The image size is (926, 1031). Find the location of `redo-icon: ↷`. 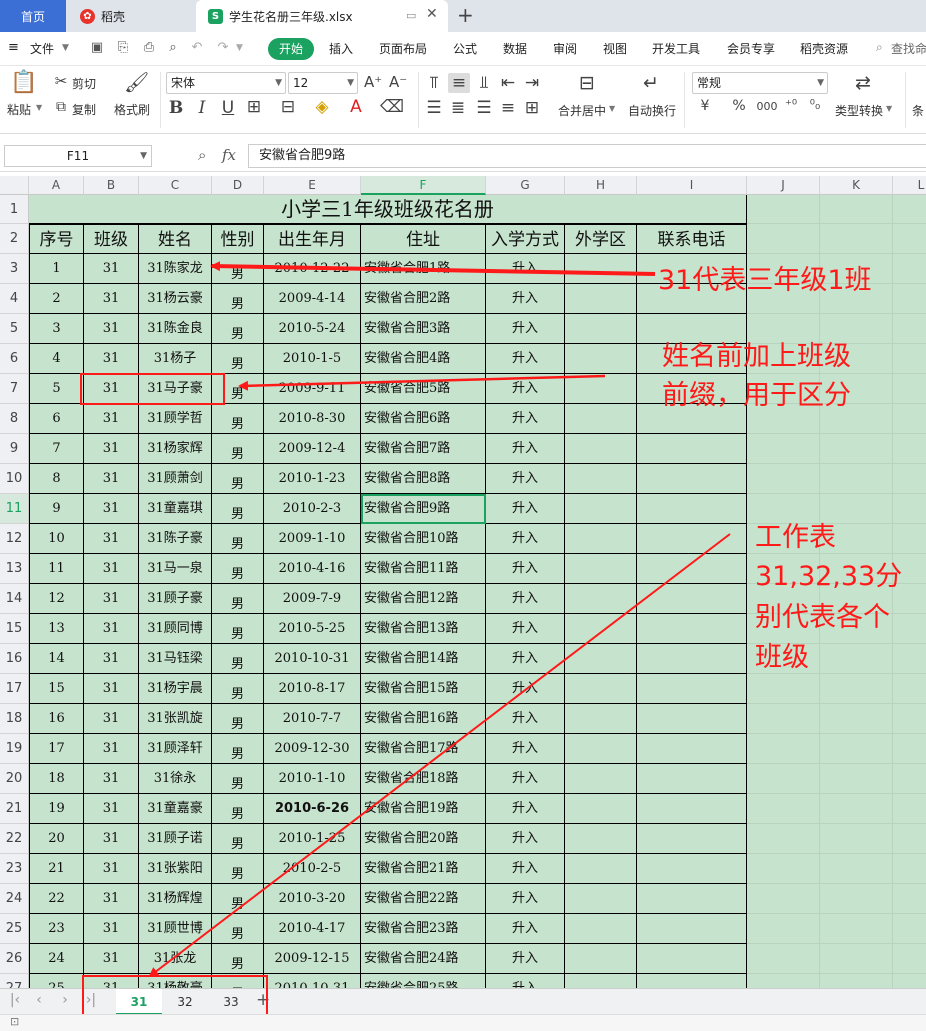

redo-icon: ↷ is located at coordinates (223, 48).